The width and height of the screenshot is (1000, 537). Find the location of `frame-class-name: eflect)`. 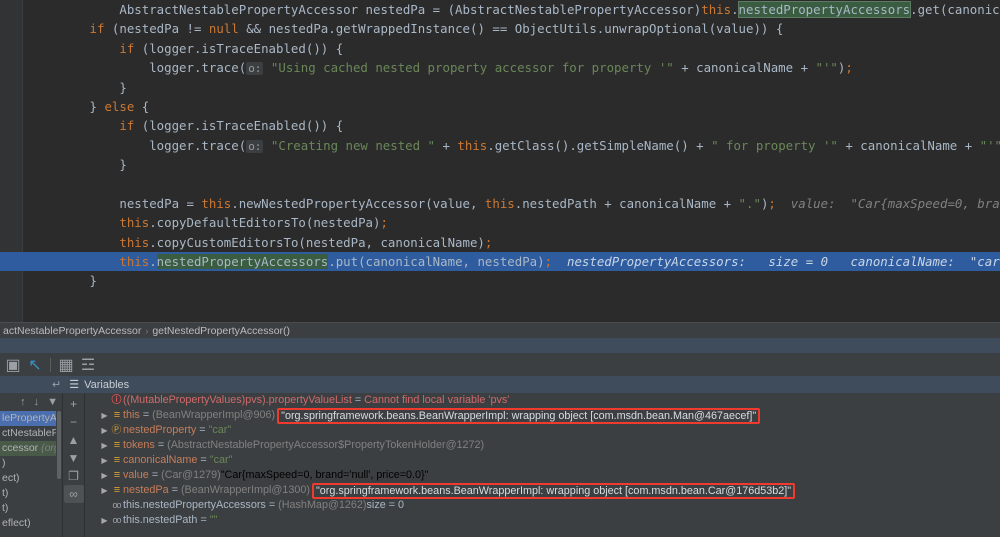

frame-class-name: eflect) is located at coordinates (16, 523).